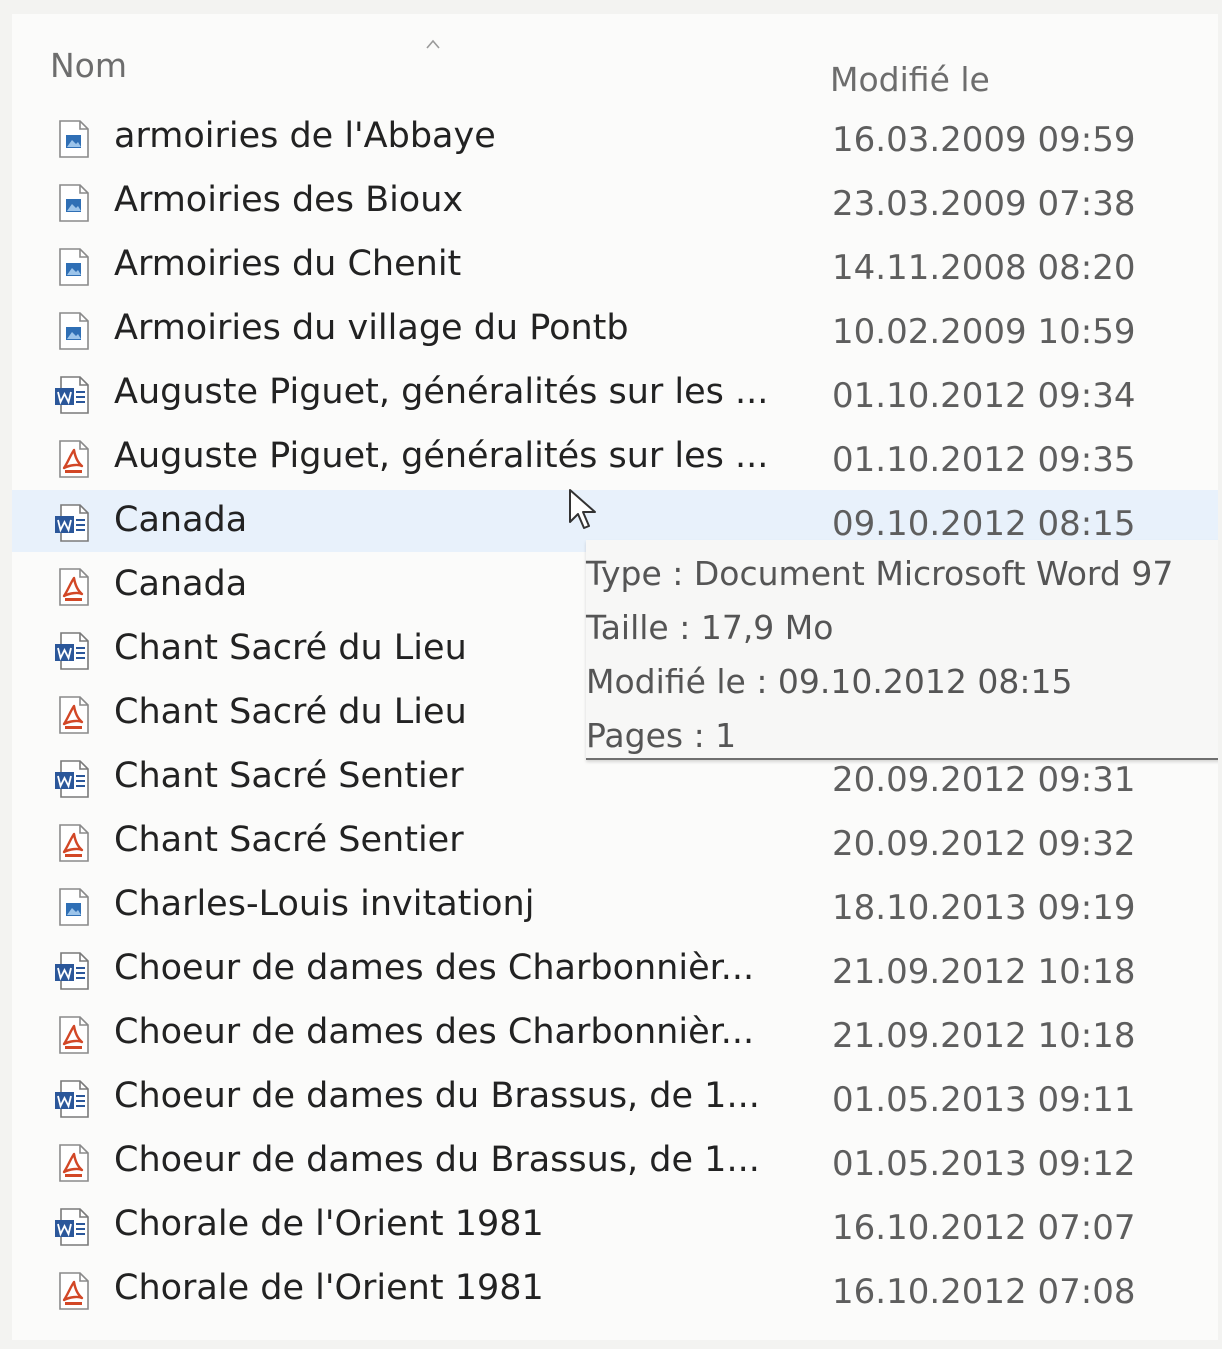 The height and width of the screenshot is (1349, 1222). Describe the element at coordinates (289, 200) in the screenshot. I see `file-name: Armoiries des Bioux` at that location.